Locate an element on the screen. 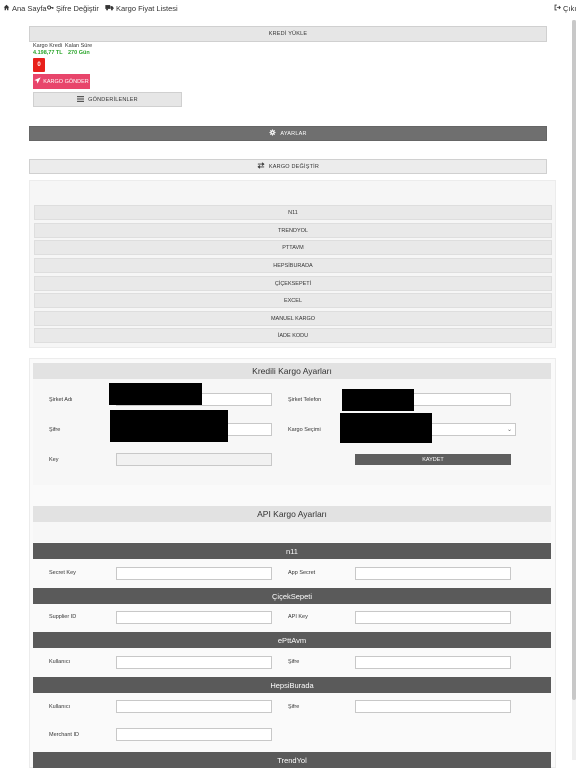 This screenshot has height=768, width=576. provider-header-epttavm: ePttAvm is located at coordinates (292, 640).